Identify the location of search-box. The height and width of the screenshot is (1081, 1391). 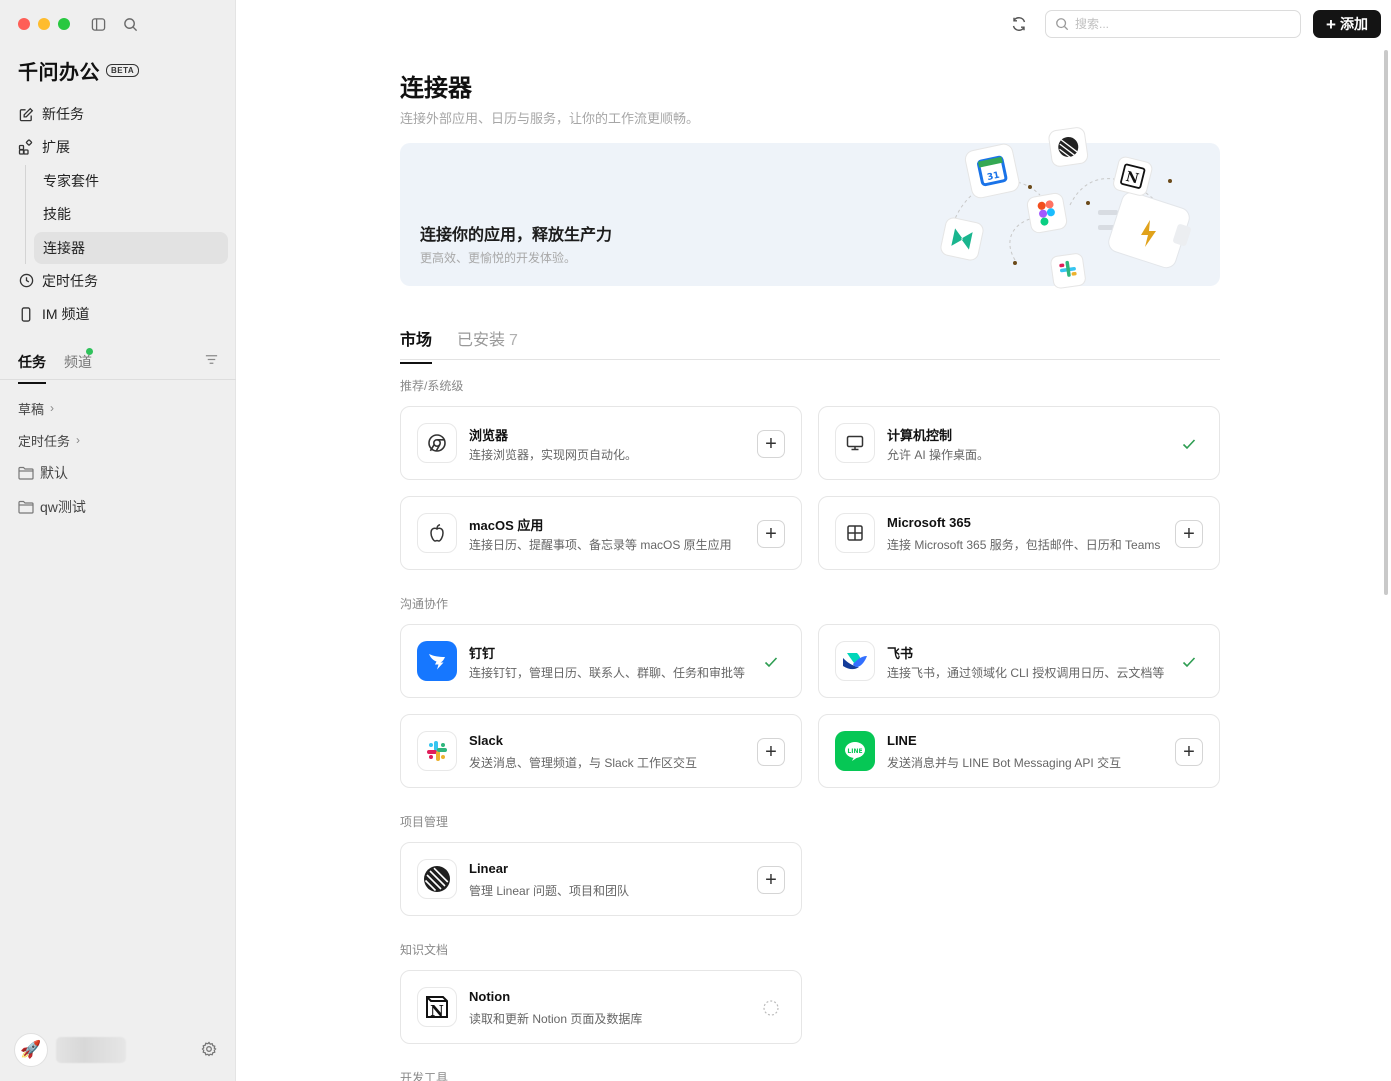
(1173, 24).